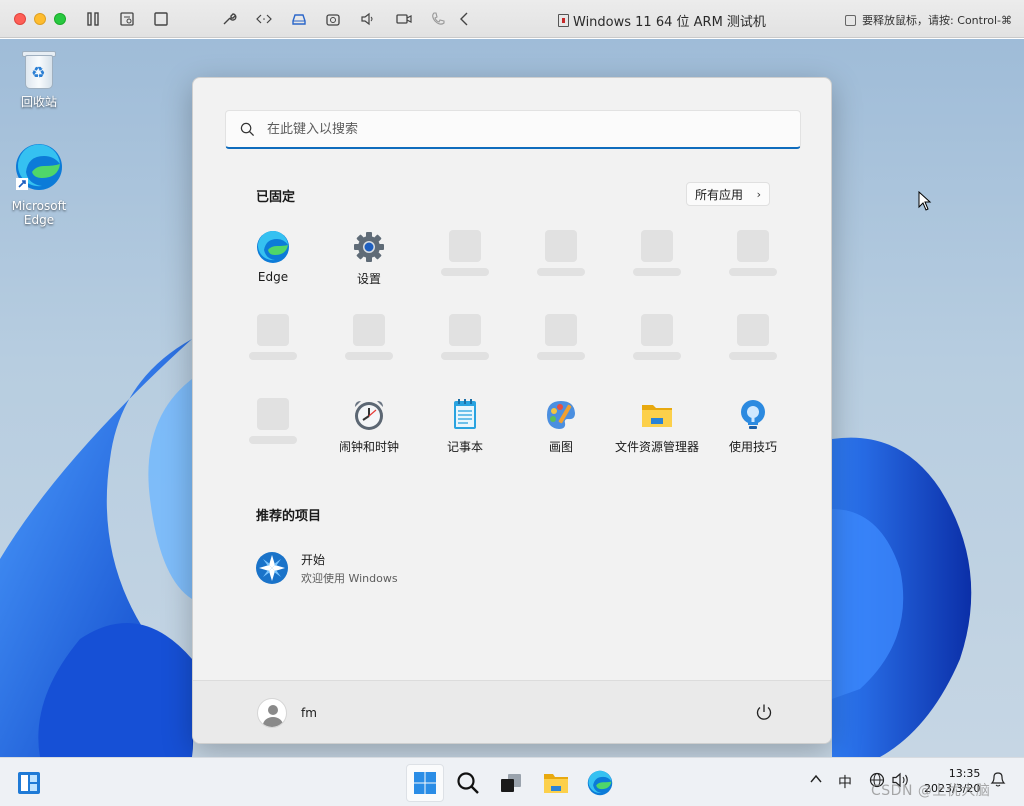 The height and width of the screenshot is (806, 1024). I want to click on pinned-section-title: 已固定, so click(276, 197).